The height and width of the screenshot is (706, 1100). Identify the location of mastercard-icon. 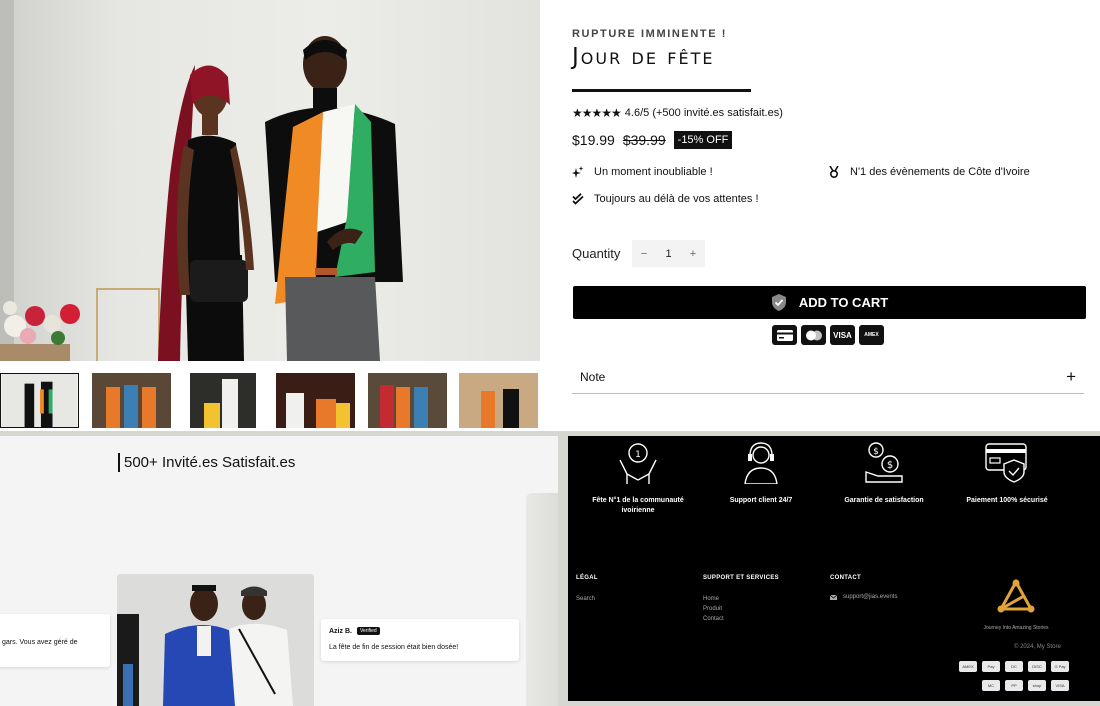
(813, 335).